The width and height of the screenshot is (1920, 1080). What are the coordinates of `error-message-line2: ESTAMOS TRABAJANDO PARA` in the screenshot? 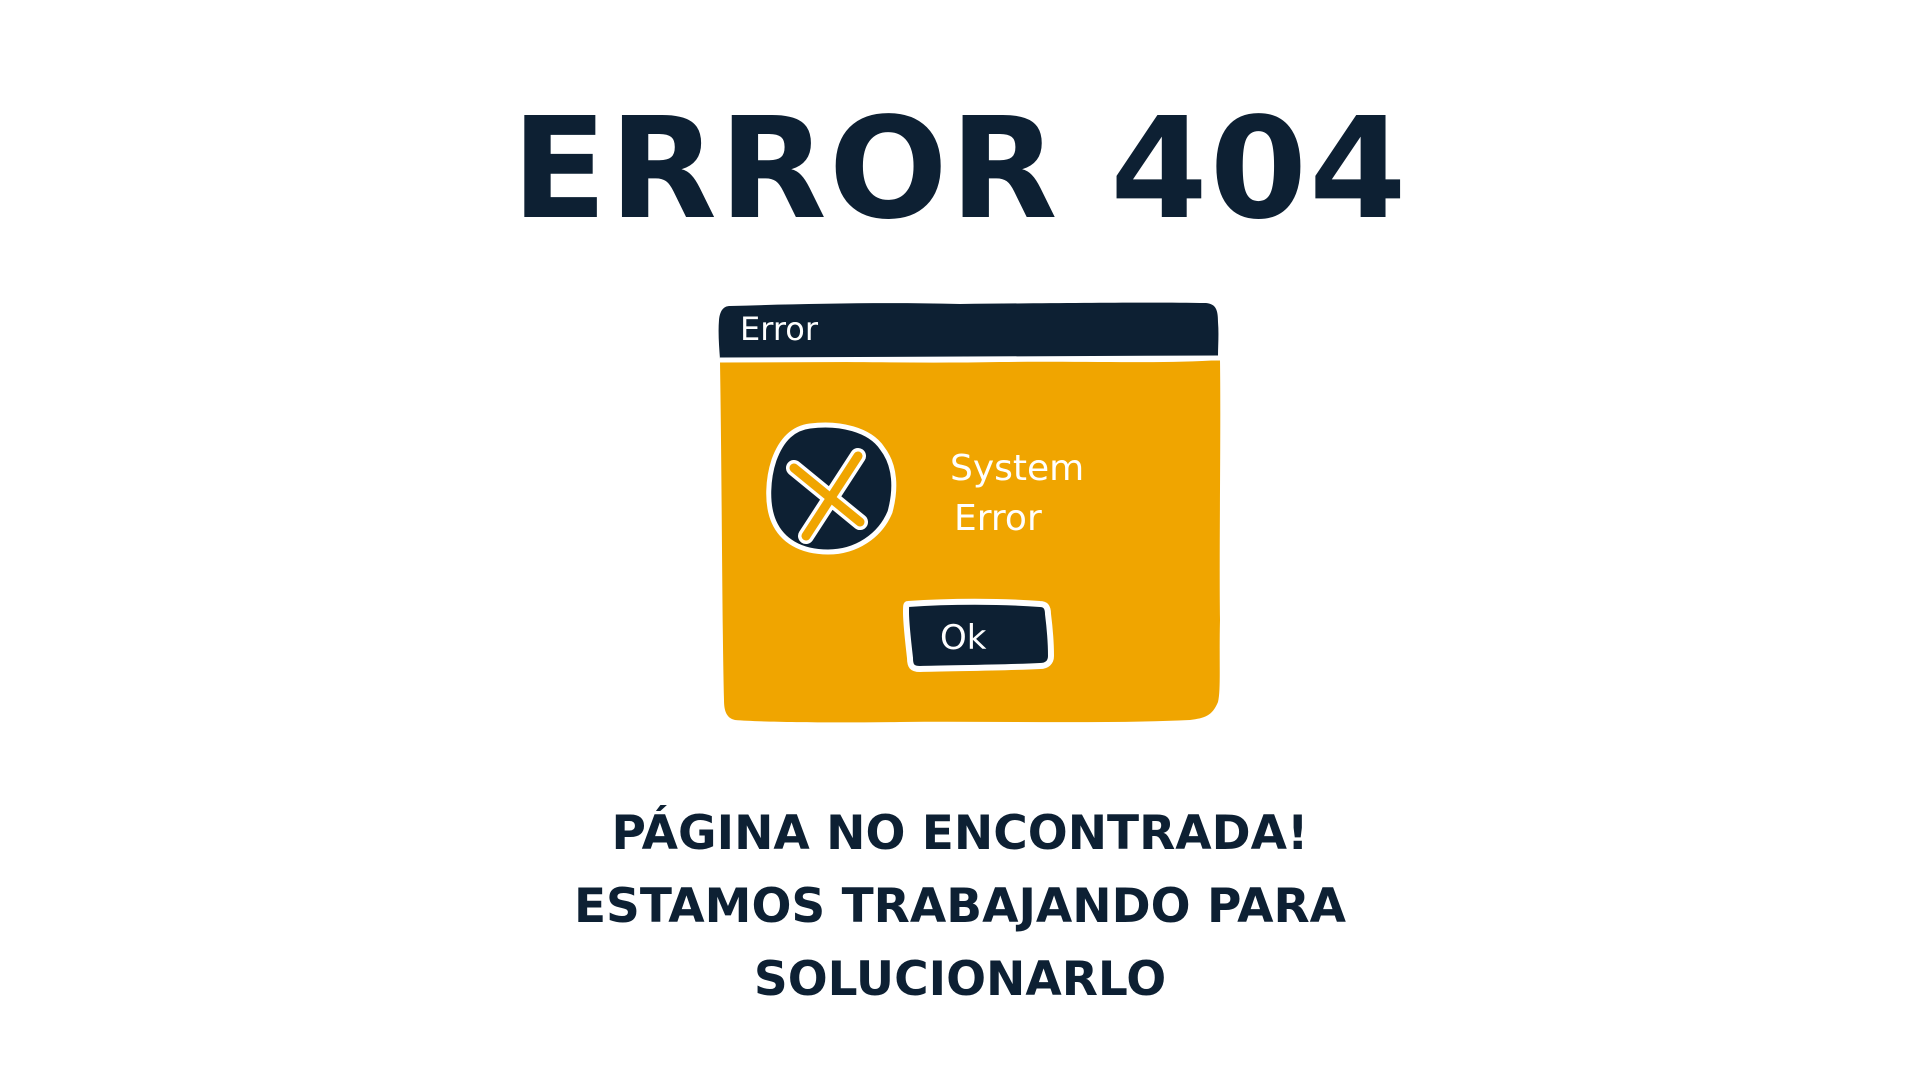 It's located at (960, 906).